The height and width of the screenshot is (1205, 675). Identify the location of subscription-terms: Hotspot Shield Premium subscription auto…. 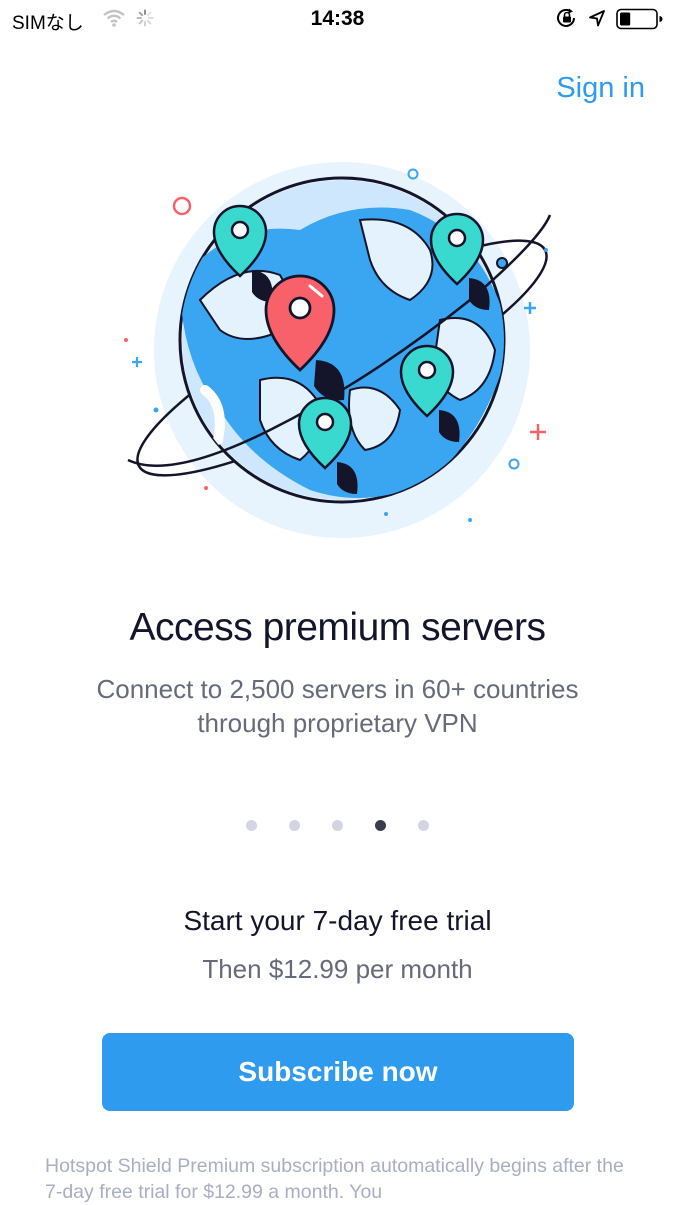
(334, 1179).